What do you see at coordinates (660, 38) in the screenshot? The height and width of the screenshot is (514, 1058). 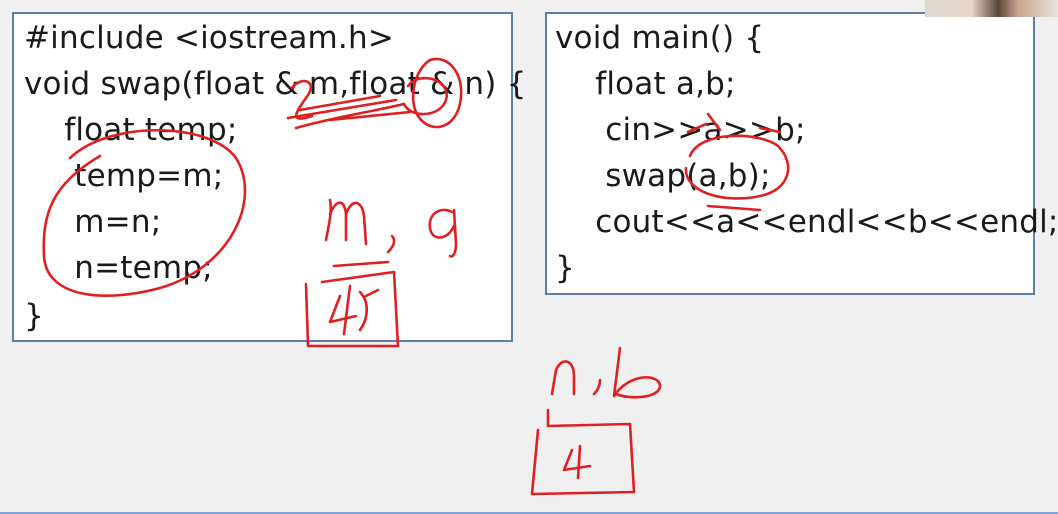 I see `code-line: void main() {` at bounding box center [660, 38].